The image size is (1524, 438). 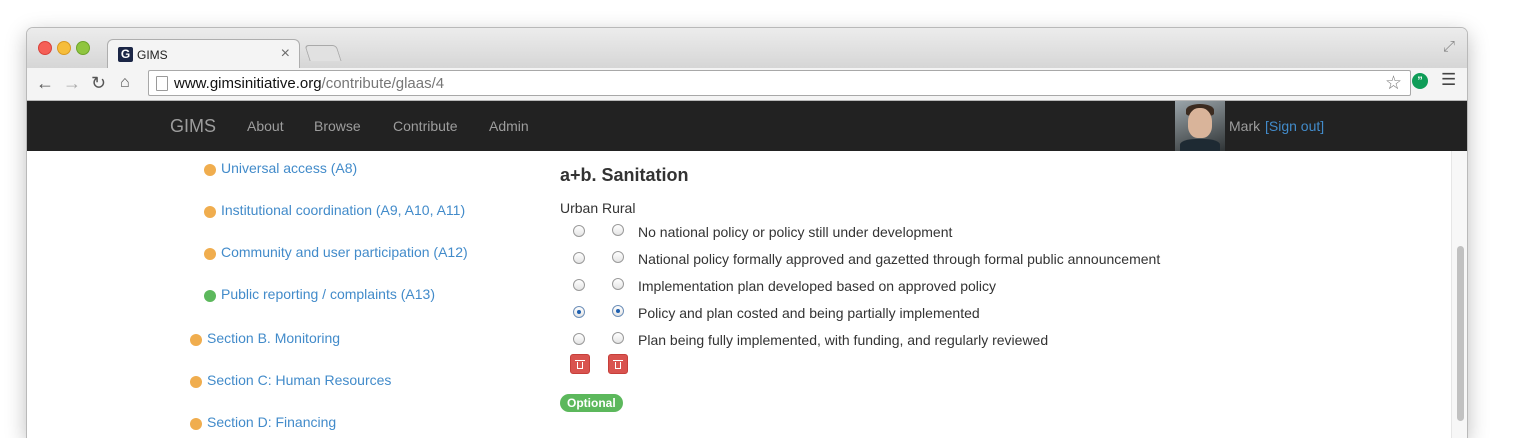 I want to click on nav-contribute: Contribute, so click(x=425, y=126).